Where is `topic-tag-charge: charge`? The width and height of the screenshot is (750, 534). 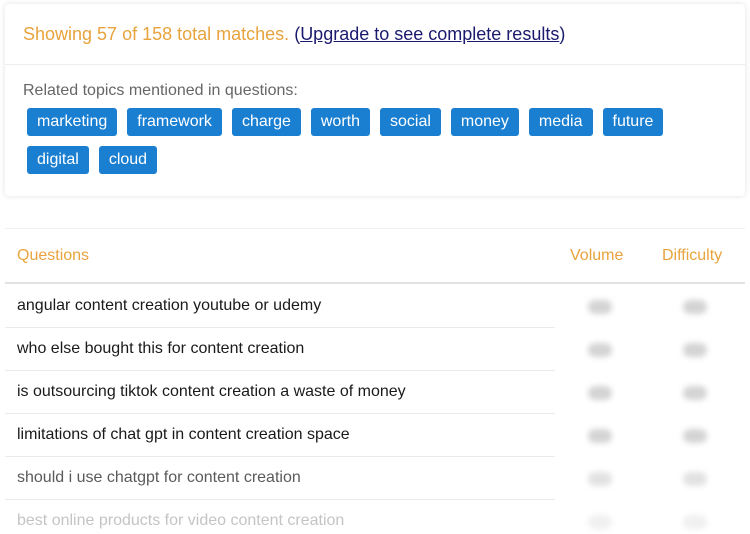 topic-tag-charge: charge is located at coordinates (266, 122).